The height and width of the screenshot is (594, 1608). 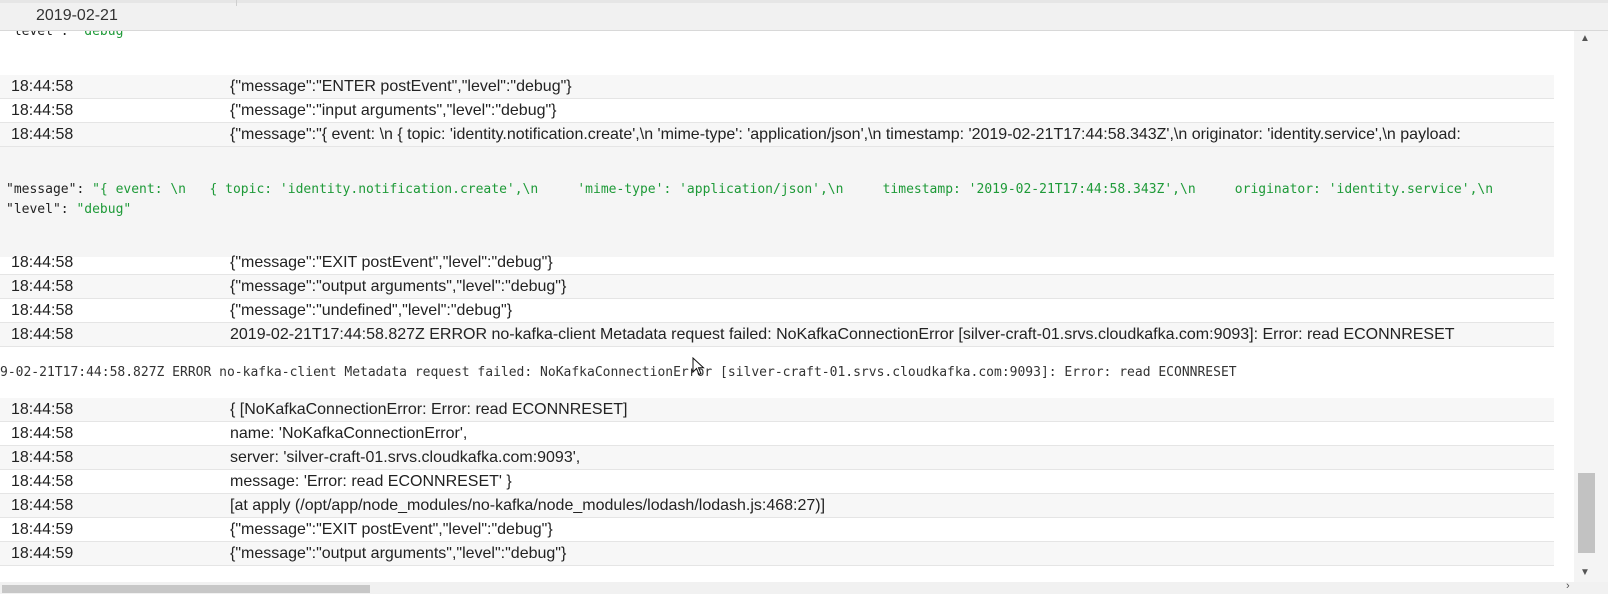 I want to click on column-separator, so click(x=236, y=3).